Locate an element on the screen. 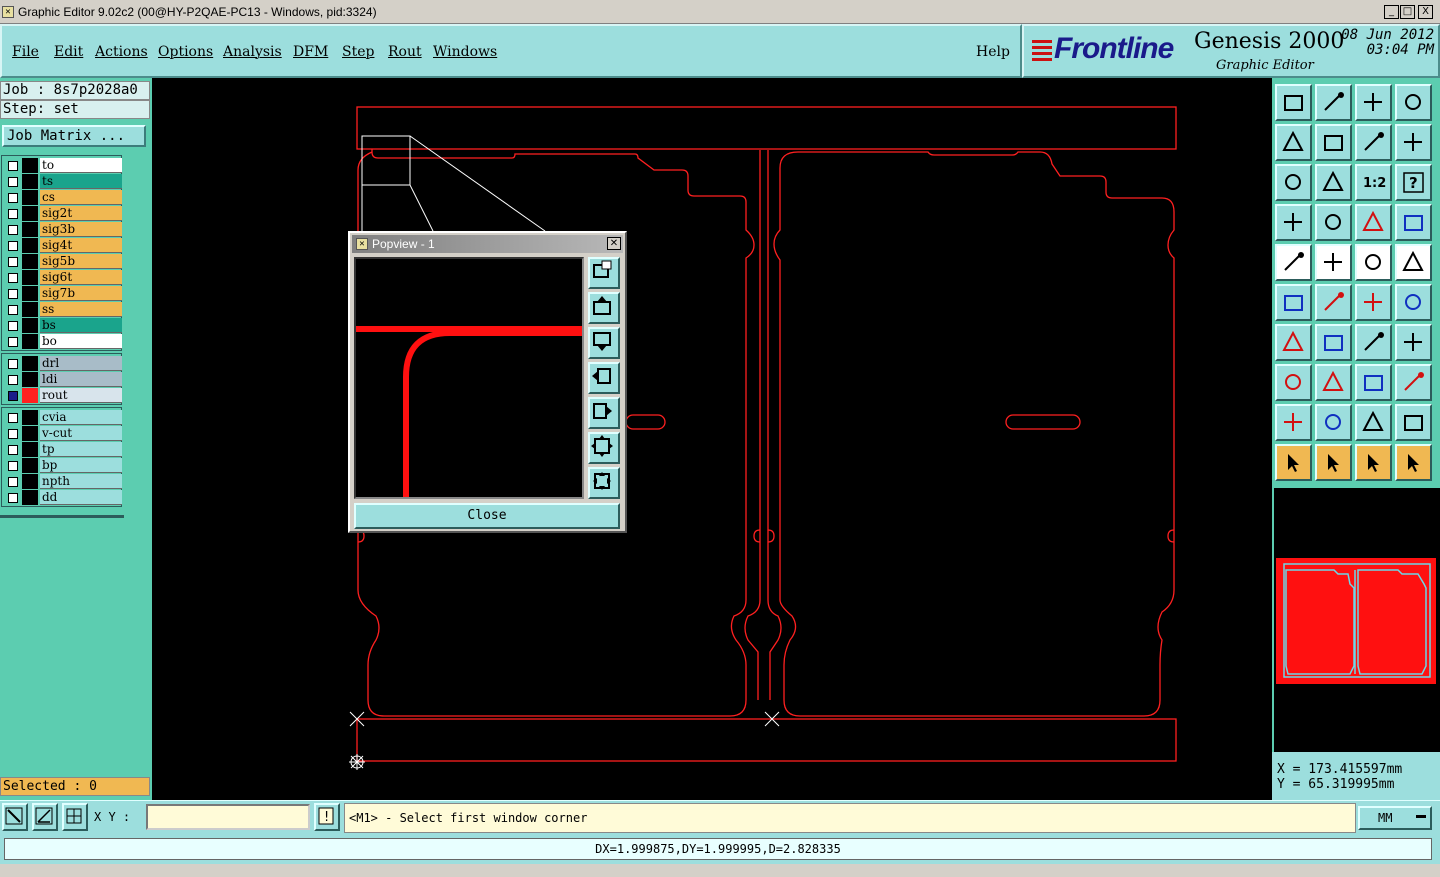 This screenshot has height=877, width=1440. layer-name: bo is located at coordinates (81, 341).